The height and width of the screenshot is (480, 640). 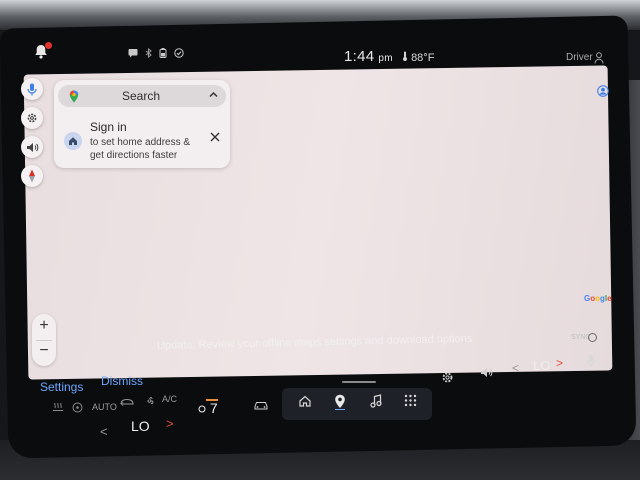 I want to click on volume-icon, so click(x=486, y=372).